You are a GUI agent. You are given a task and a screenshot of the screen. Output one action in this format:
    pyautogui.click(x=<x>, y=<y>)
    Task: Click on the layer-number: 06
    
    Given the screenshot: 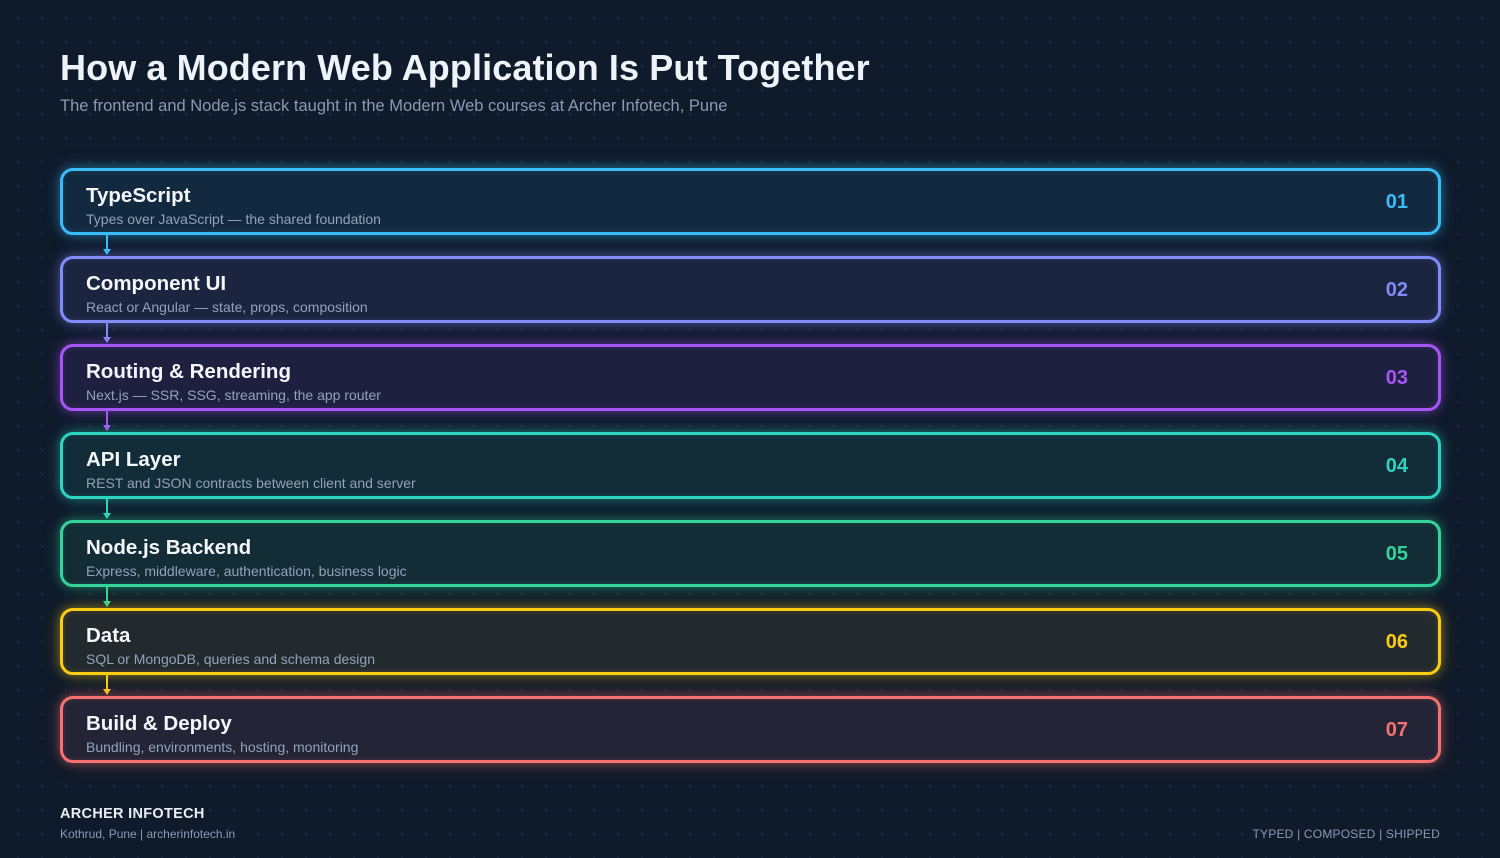 What is the action you would take?
    pyautogui.click(x=1396, y=642)
    